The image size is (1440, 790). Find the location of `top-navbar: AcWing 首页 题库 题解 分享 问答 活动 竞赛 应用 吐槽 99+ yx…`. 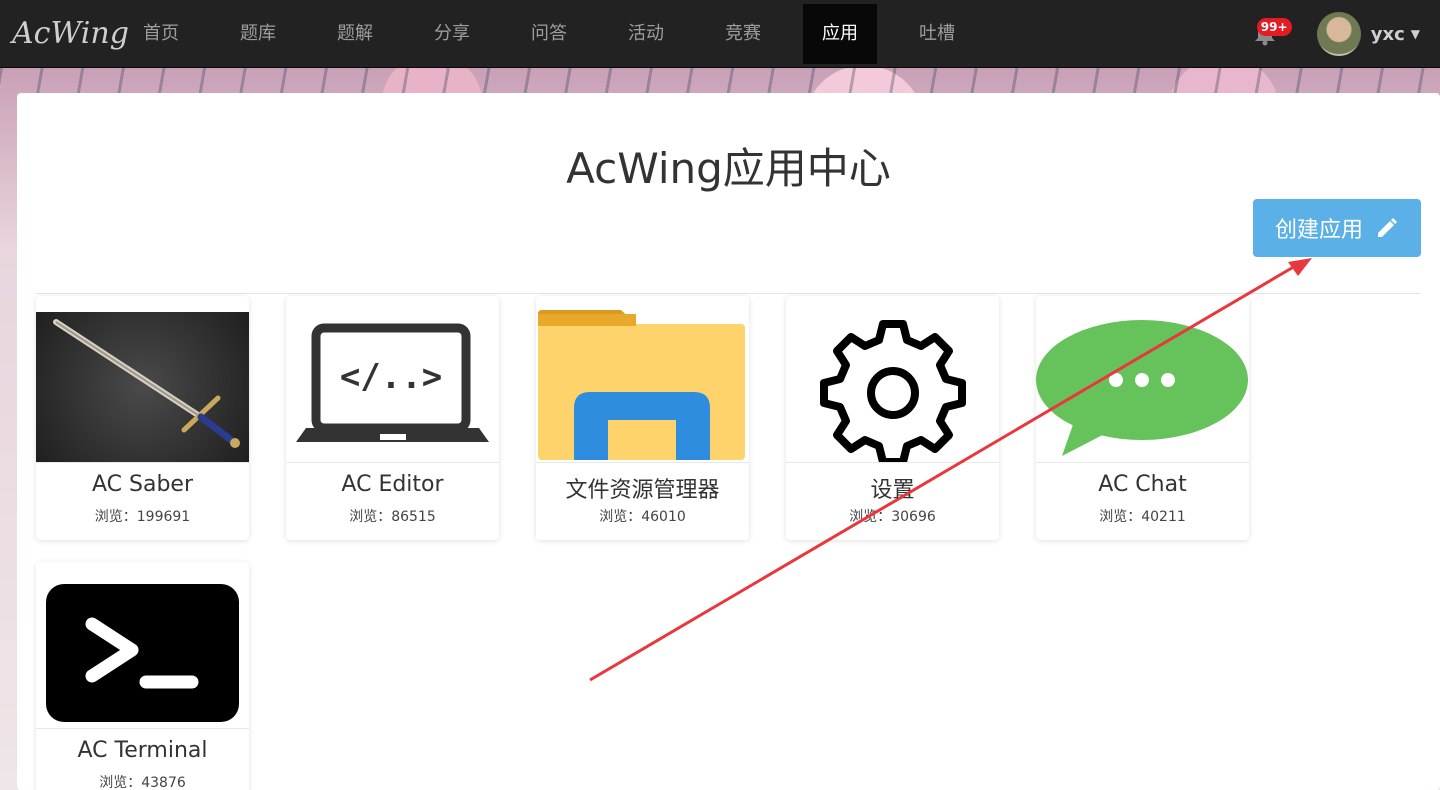

top-navbar: AcWing 首页 题库 题解 分享 问答 活动 竞赛 应用 吐槽 99+ yx… is located at coordinates (720, 34).